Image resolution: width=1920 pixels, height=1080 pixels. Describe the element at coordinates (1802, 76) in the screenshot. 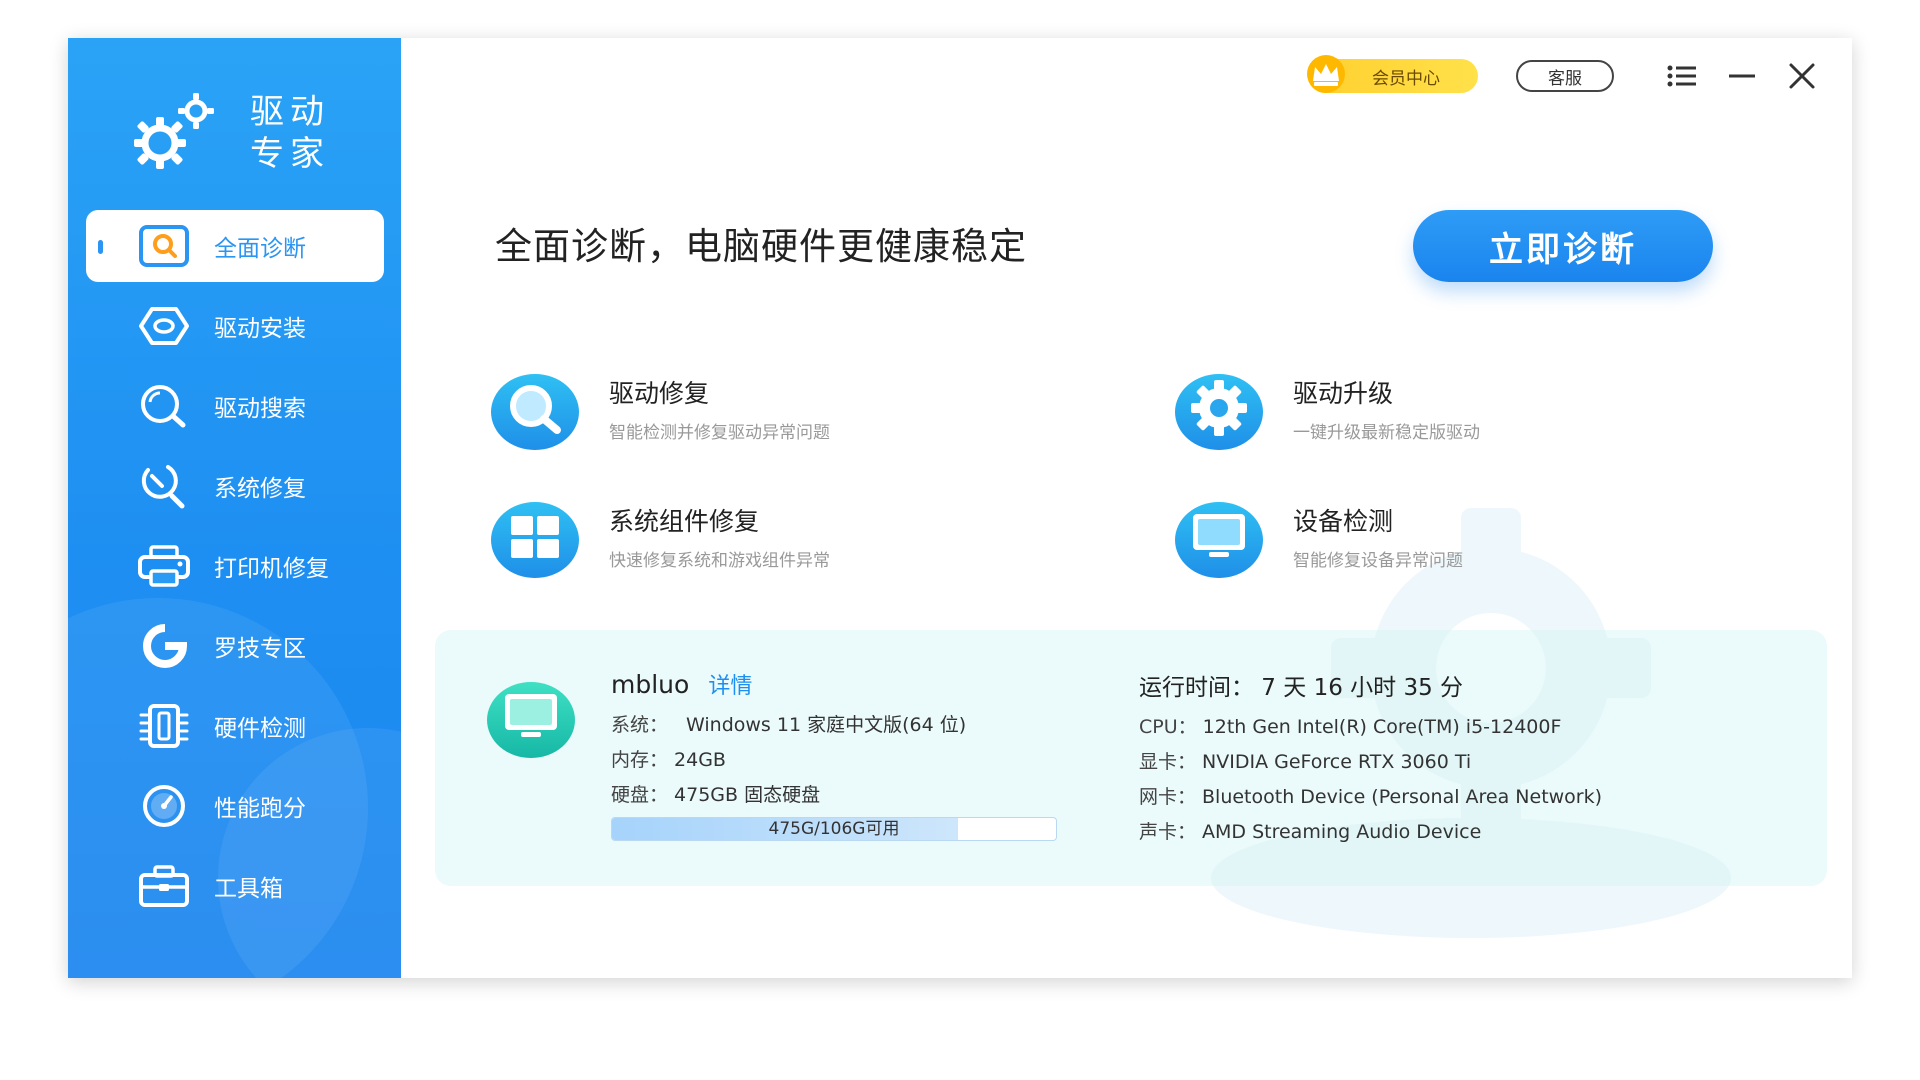

I see `close-icon` at that location.